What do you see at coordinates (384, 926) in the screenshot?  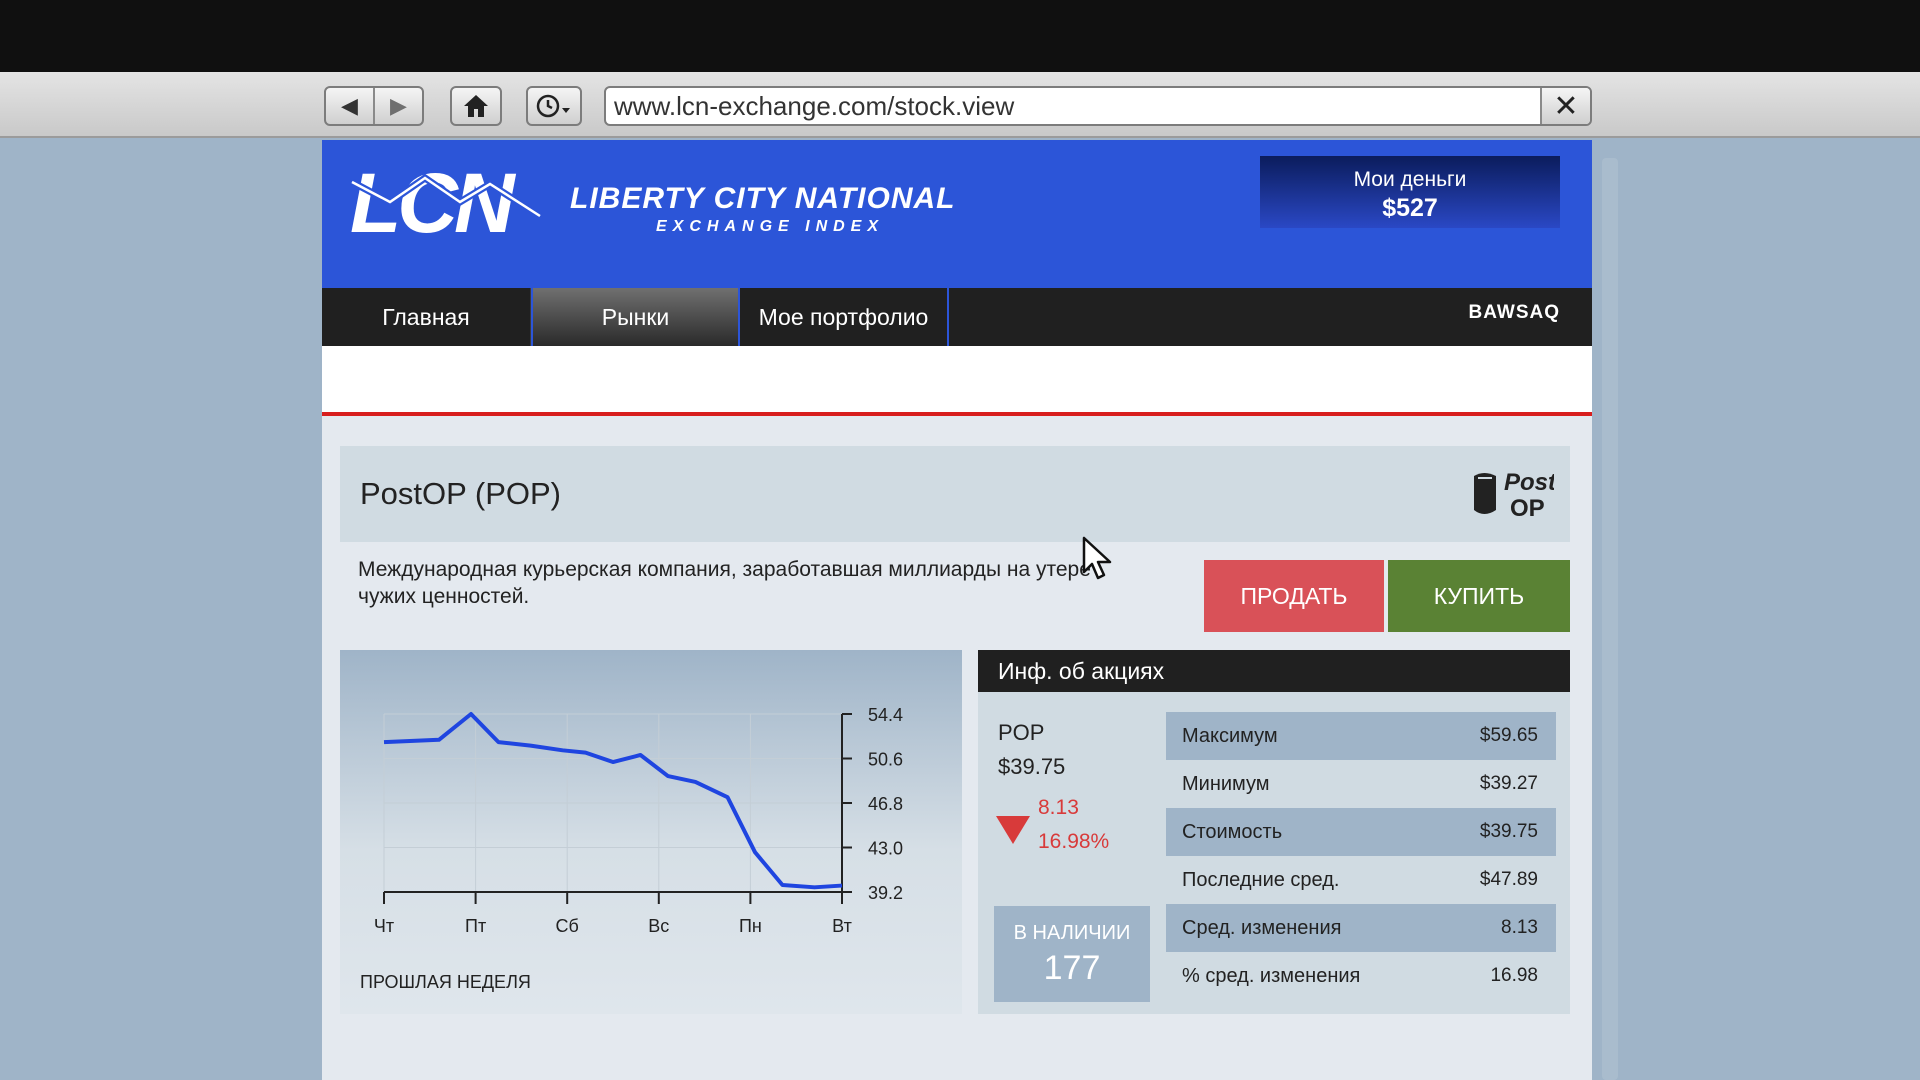 I see `x-tick-label: Чт` at bounding box center [384, 926].